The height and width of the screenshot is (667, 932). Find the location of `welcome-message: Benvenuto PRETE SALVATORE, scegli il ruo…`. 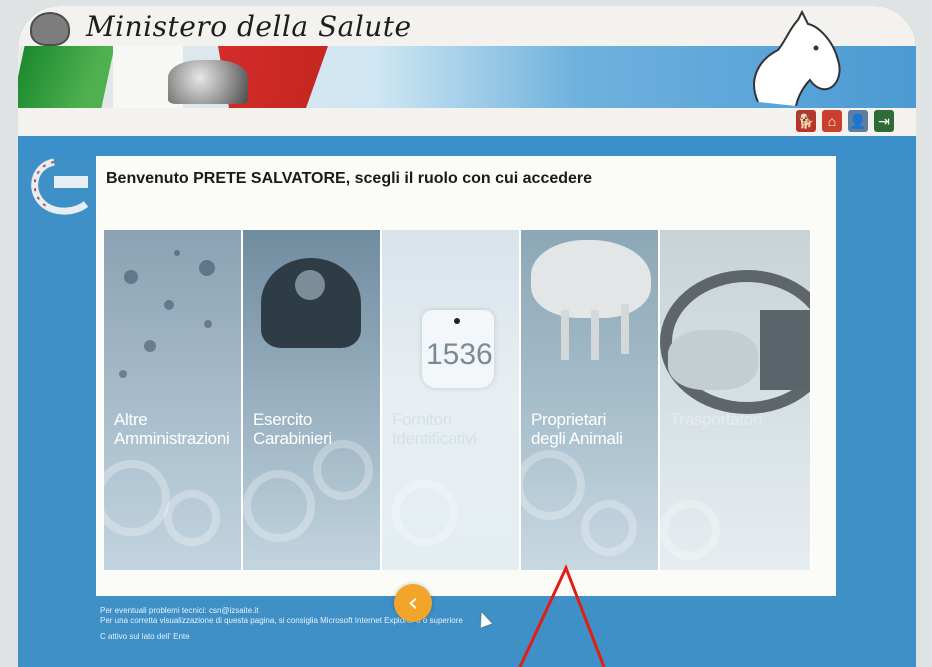

welcome-message: Benvenuto PRETE SALVATORE, scegli il ruo… is located at coordinates (349, 178).